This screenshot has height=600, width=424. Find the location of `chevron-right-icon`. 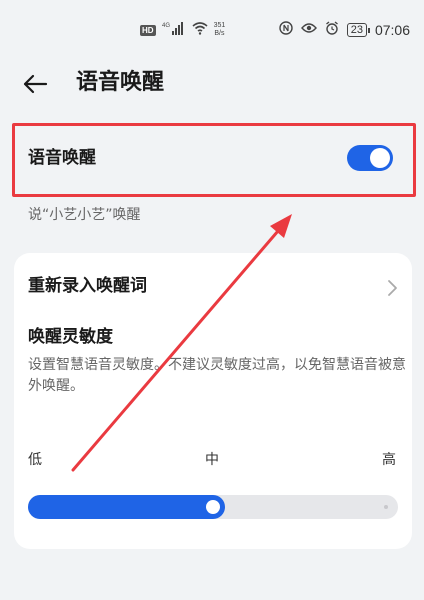

chevron-right-icon is located at coordinates (392, 288).